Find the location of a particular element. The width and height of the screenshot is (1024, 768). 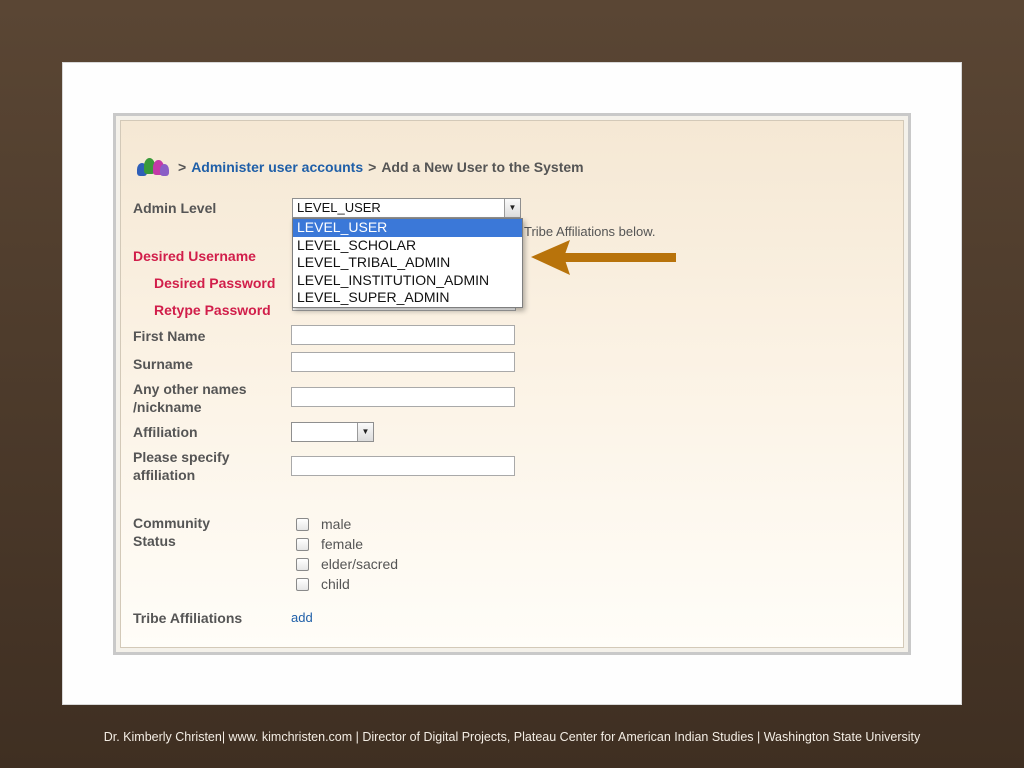

admin-level-option: LEVEL_TRIBAL_ADMIN is located at coordinates (407, 263).